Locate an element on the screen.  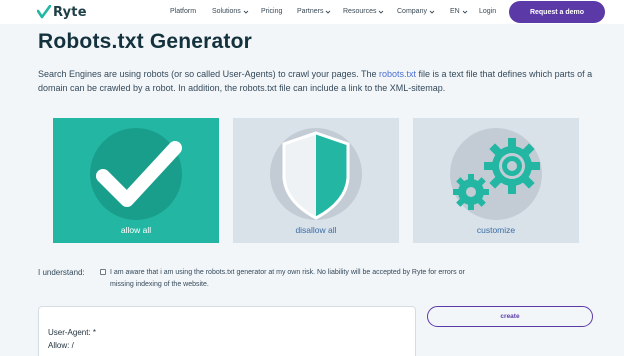
create-button: create is located at coordinates (510, 316).